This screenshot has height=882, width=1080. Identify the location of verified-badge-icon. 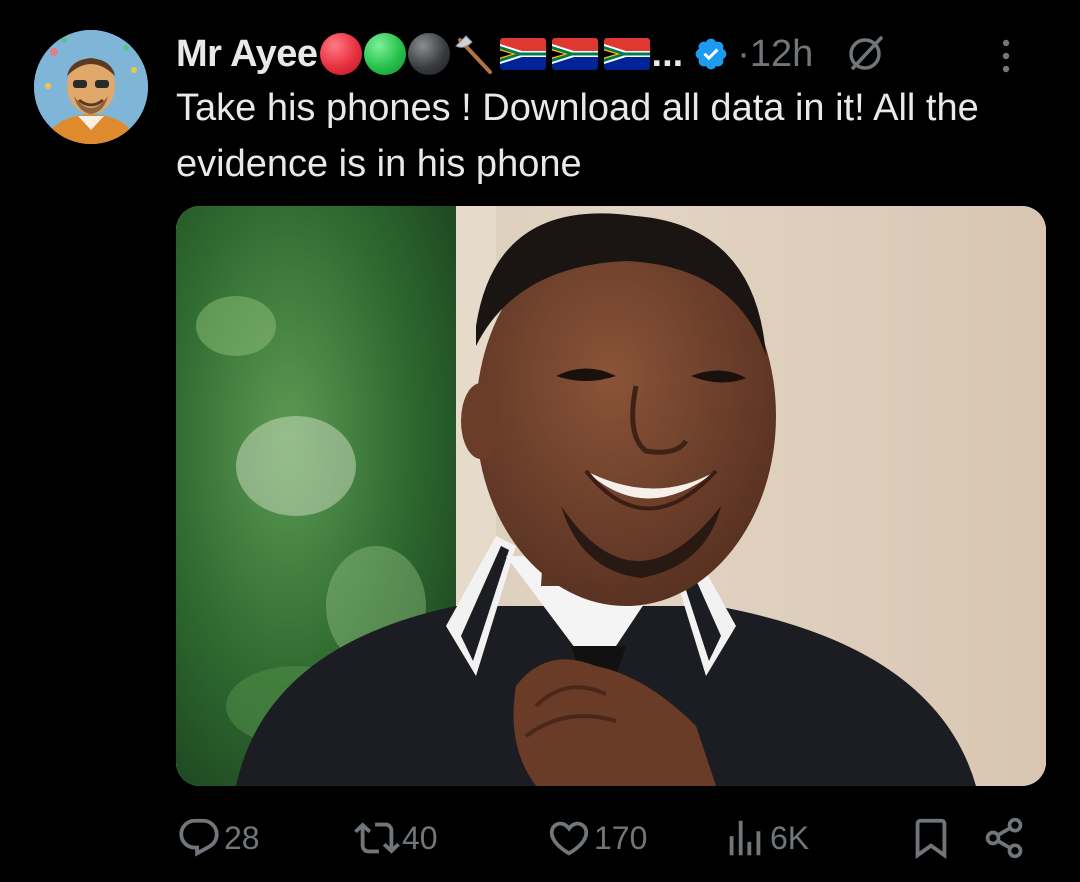
(711, 54).